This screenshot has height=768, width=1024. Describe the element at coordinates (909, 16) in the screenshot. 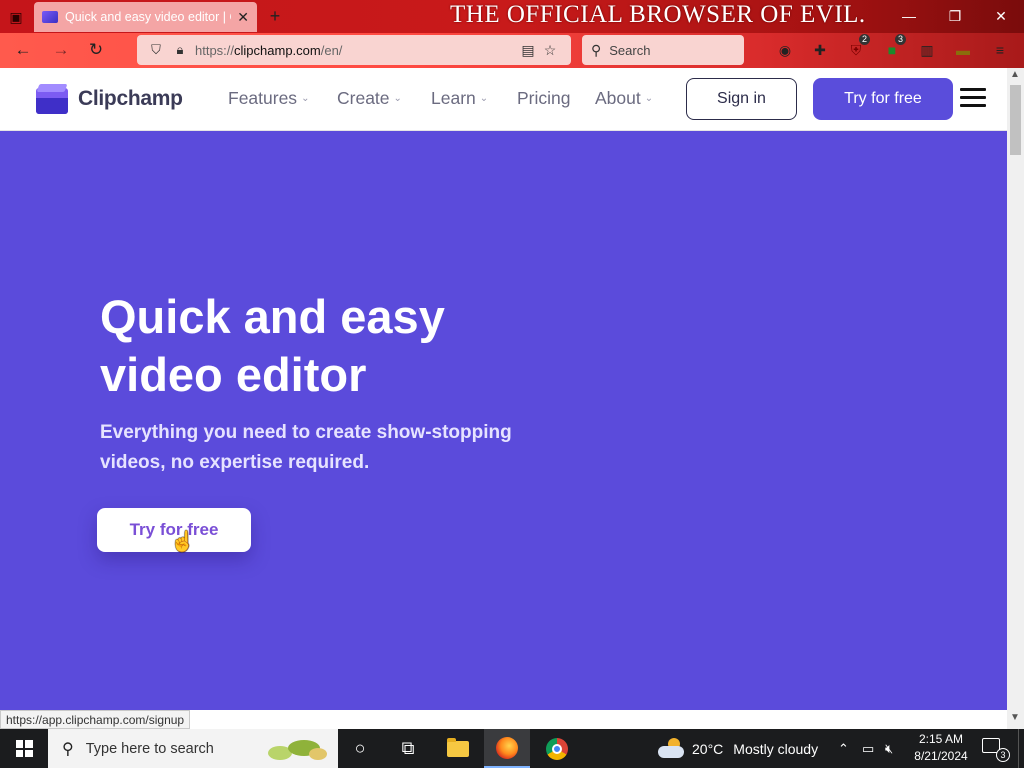

I see `minimize-icon: —` at that location.